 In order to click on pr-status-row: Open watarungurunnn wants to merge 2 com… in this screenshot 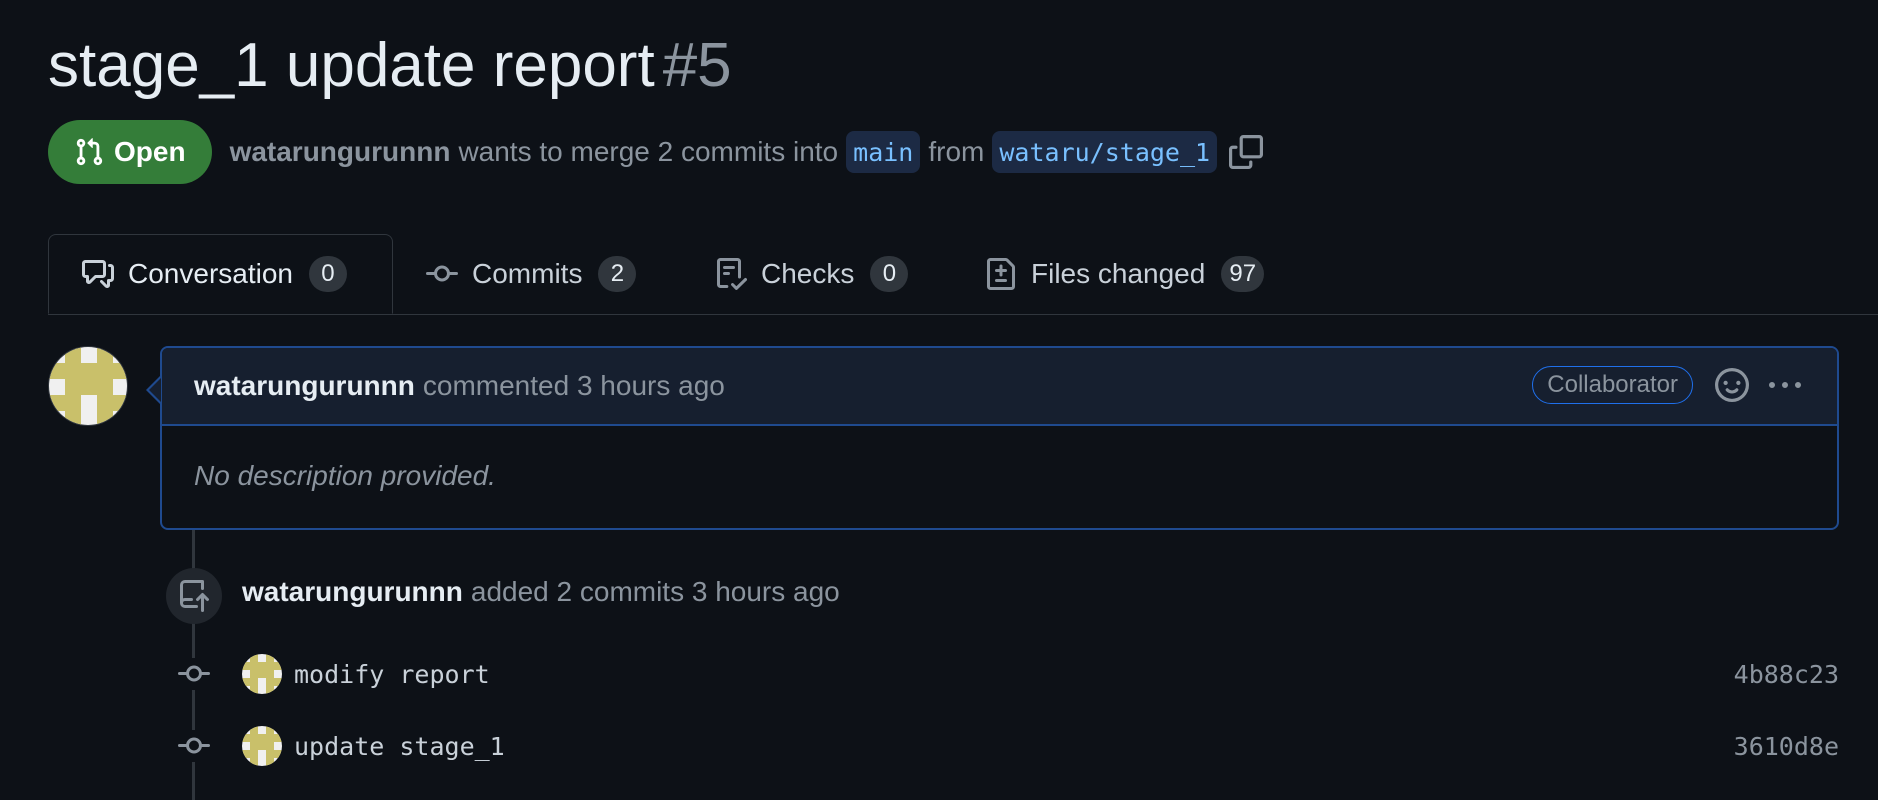, I will do `click(656, 152)`.